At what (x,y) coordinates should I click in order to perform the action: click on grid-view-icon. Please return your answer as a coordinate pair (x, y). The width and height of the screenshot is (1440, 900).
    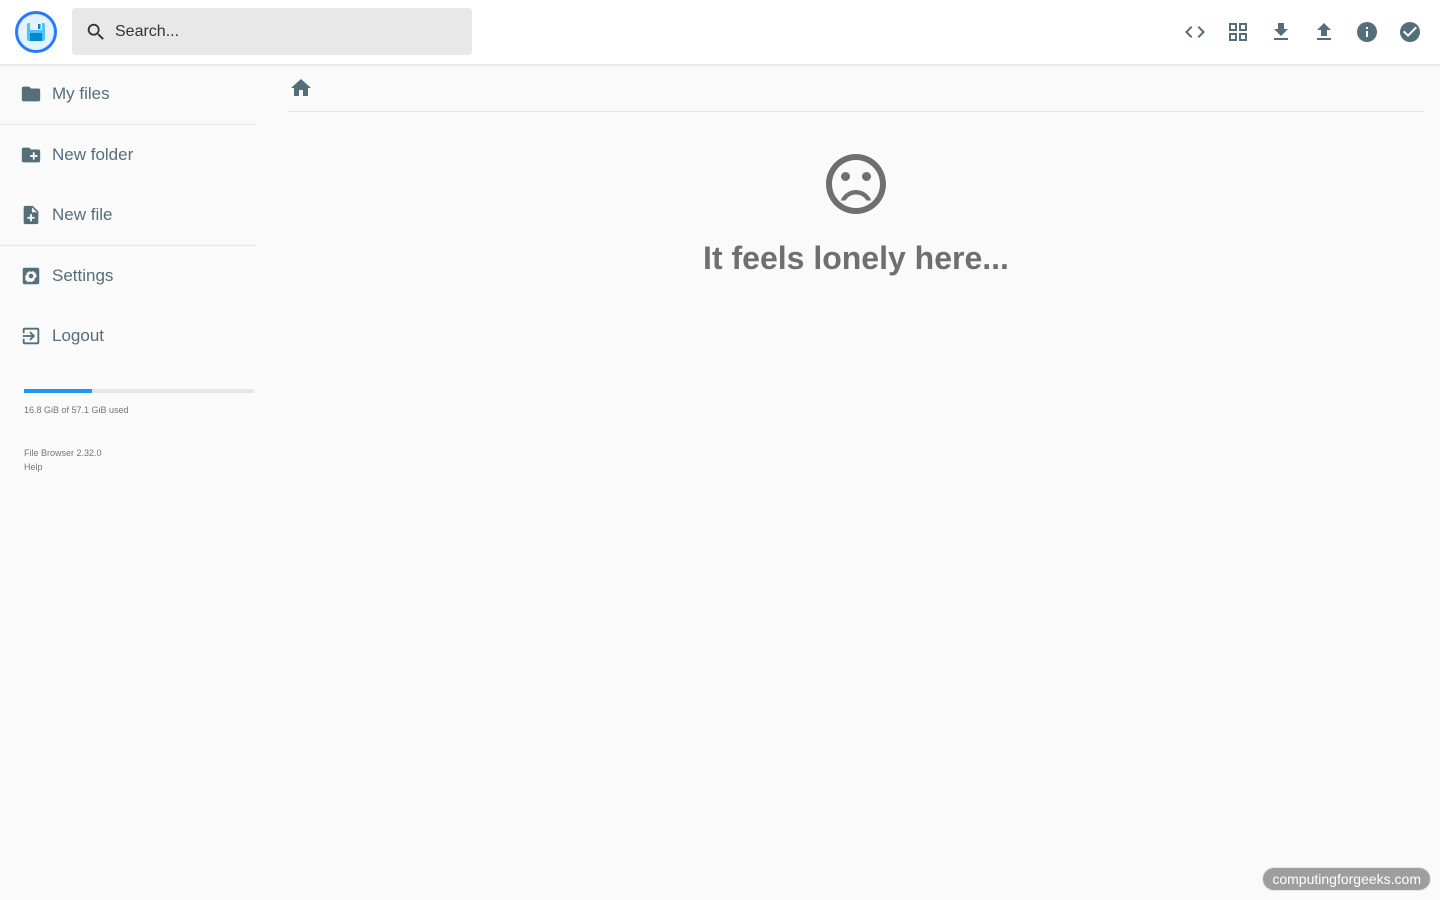
    Looking at the image, I should click on (1238, 32).